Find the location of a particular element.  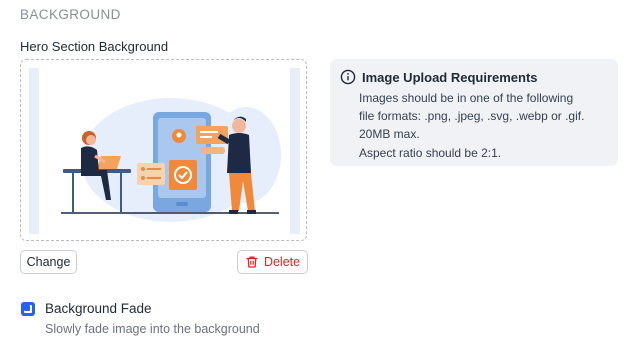

background-fade-checkbox is located at coordinates (28, 309).